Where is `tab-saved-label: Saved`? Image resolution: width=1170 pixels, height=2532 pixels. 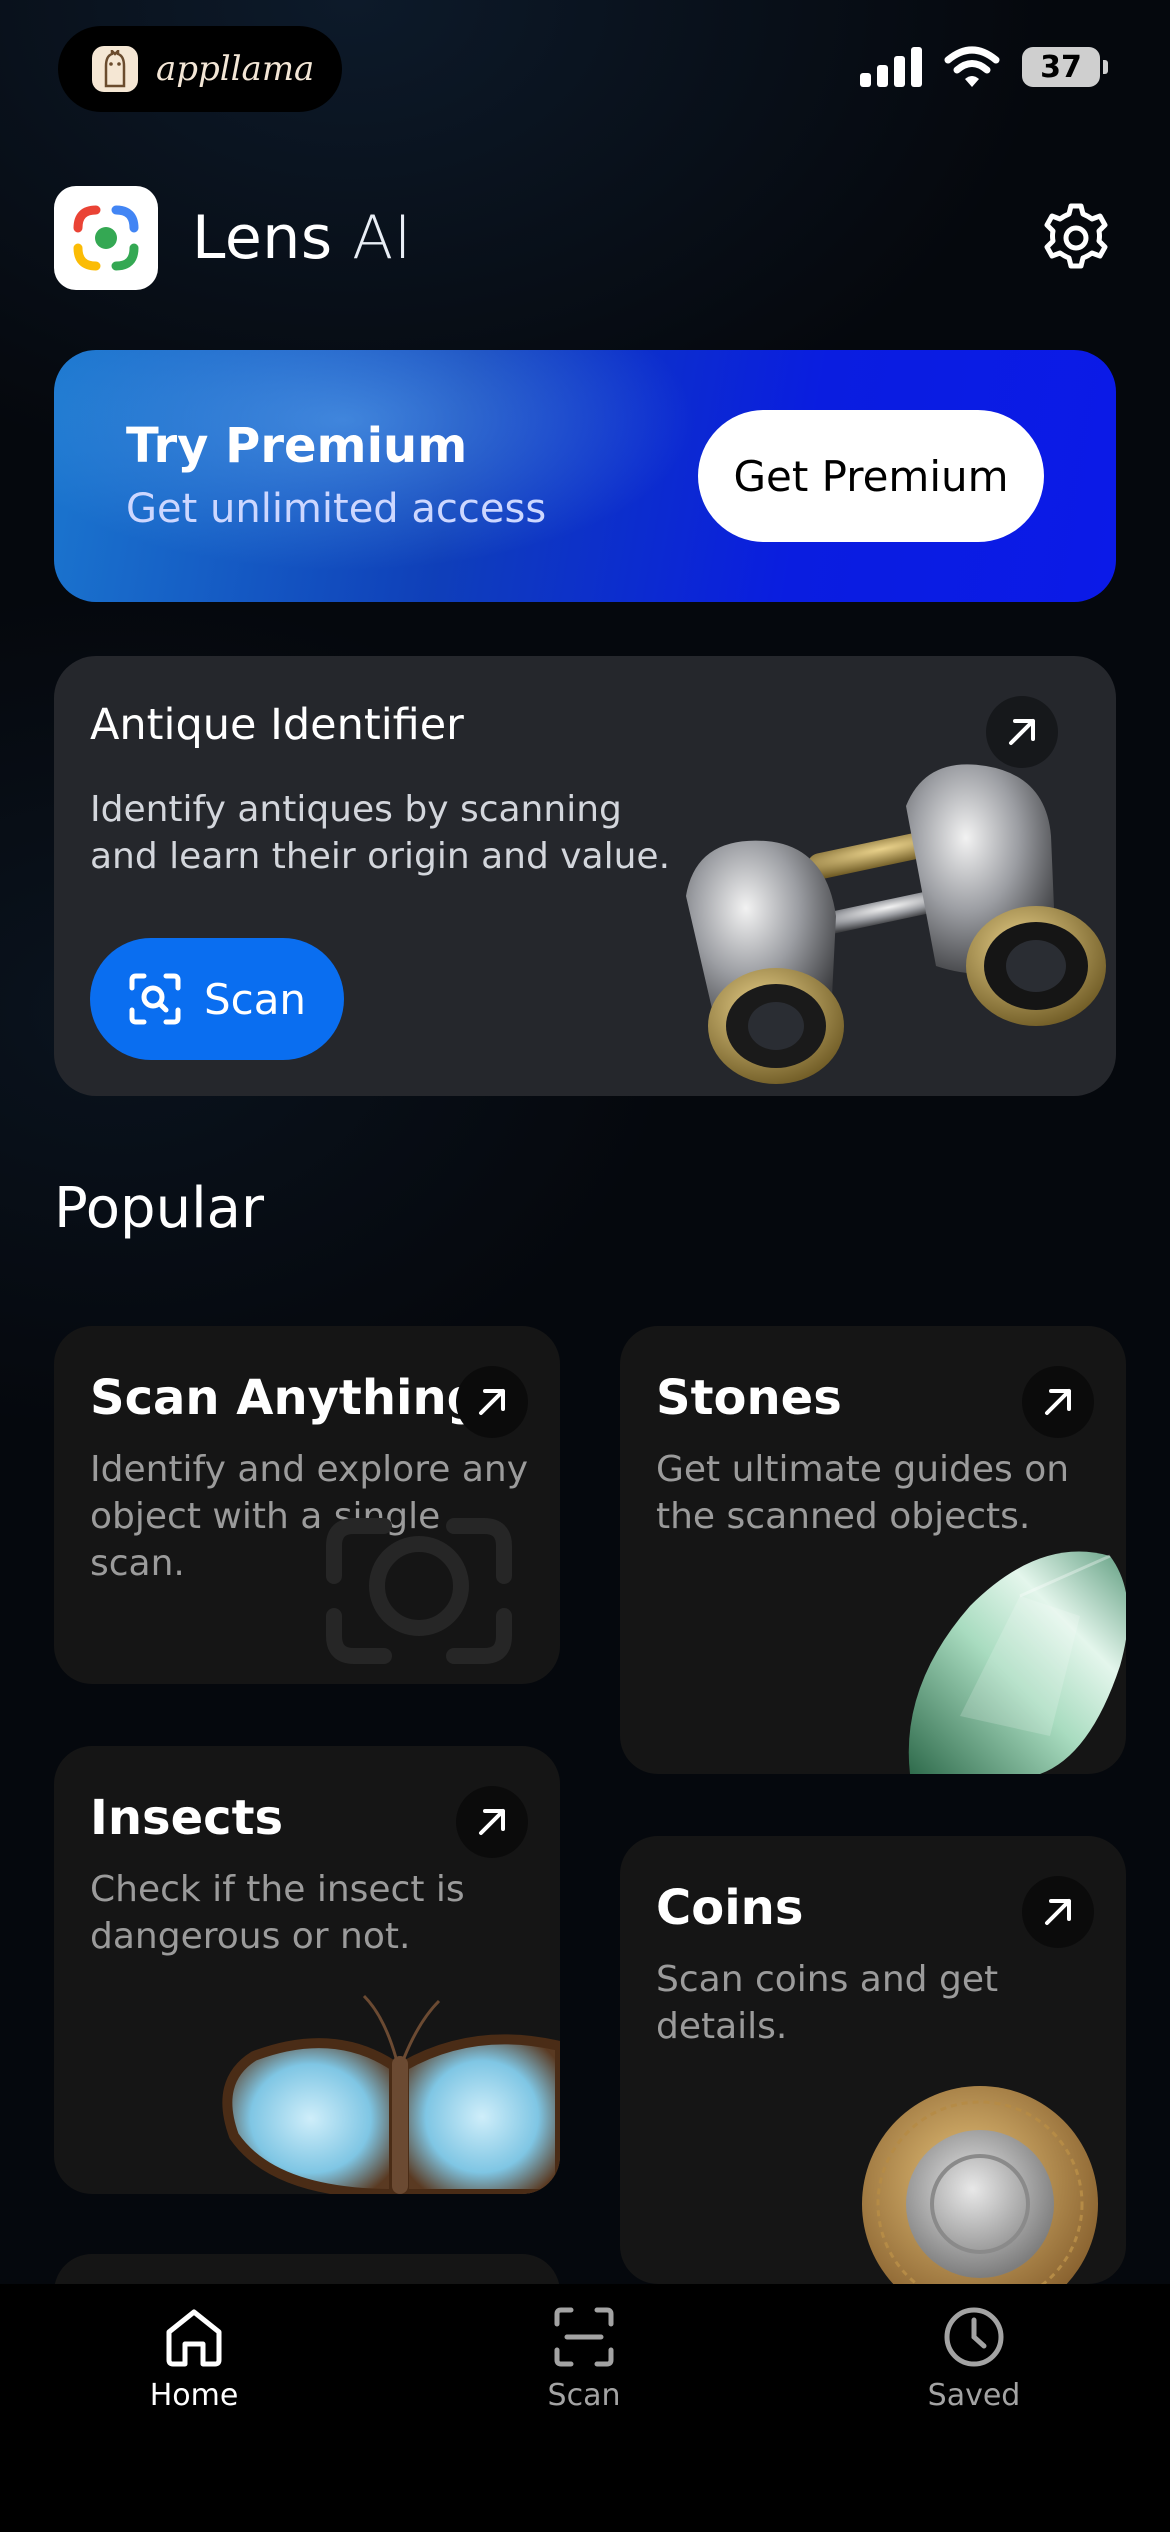
tab-saved-label: Saved is located at coordinates (974, 2395).